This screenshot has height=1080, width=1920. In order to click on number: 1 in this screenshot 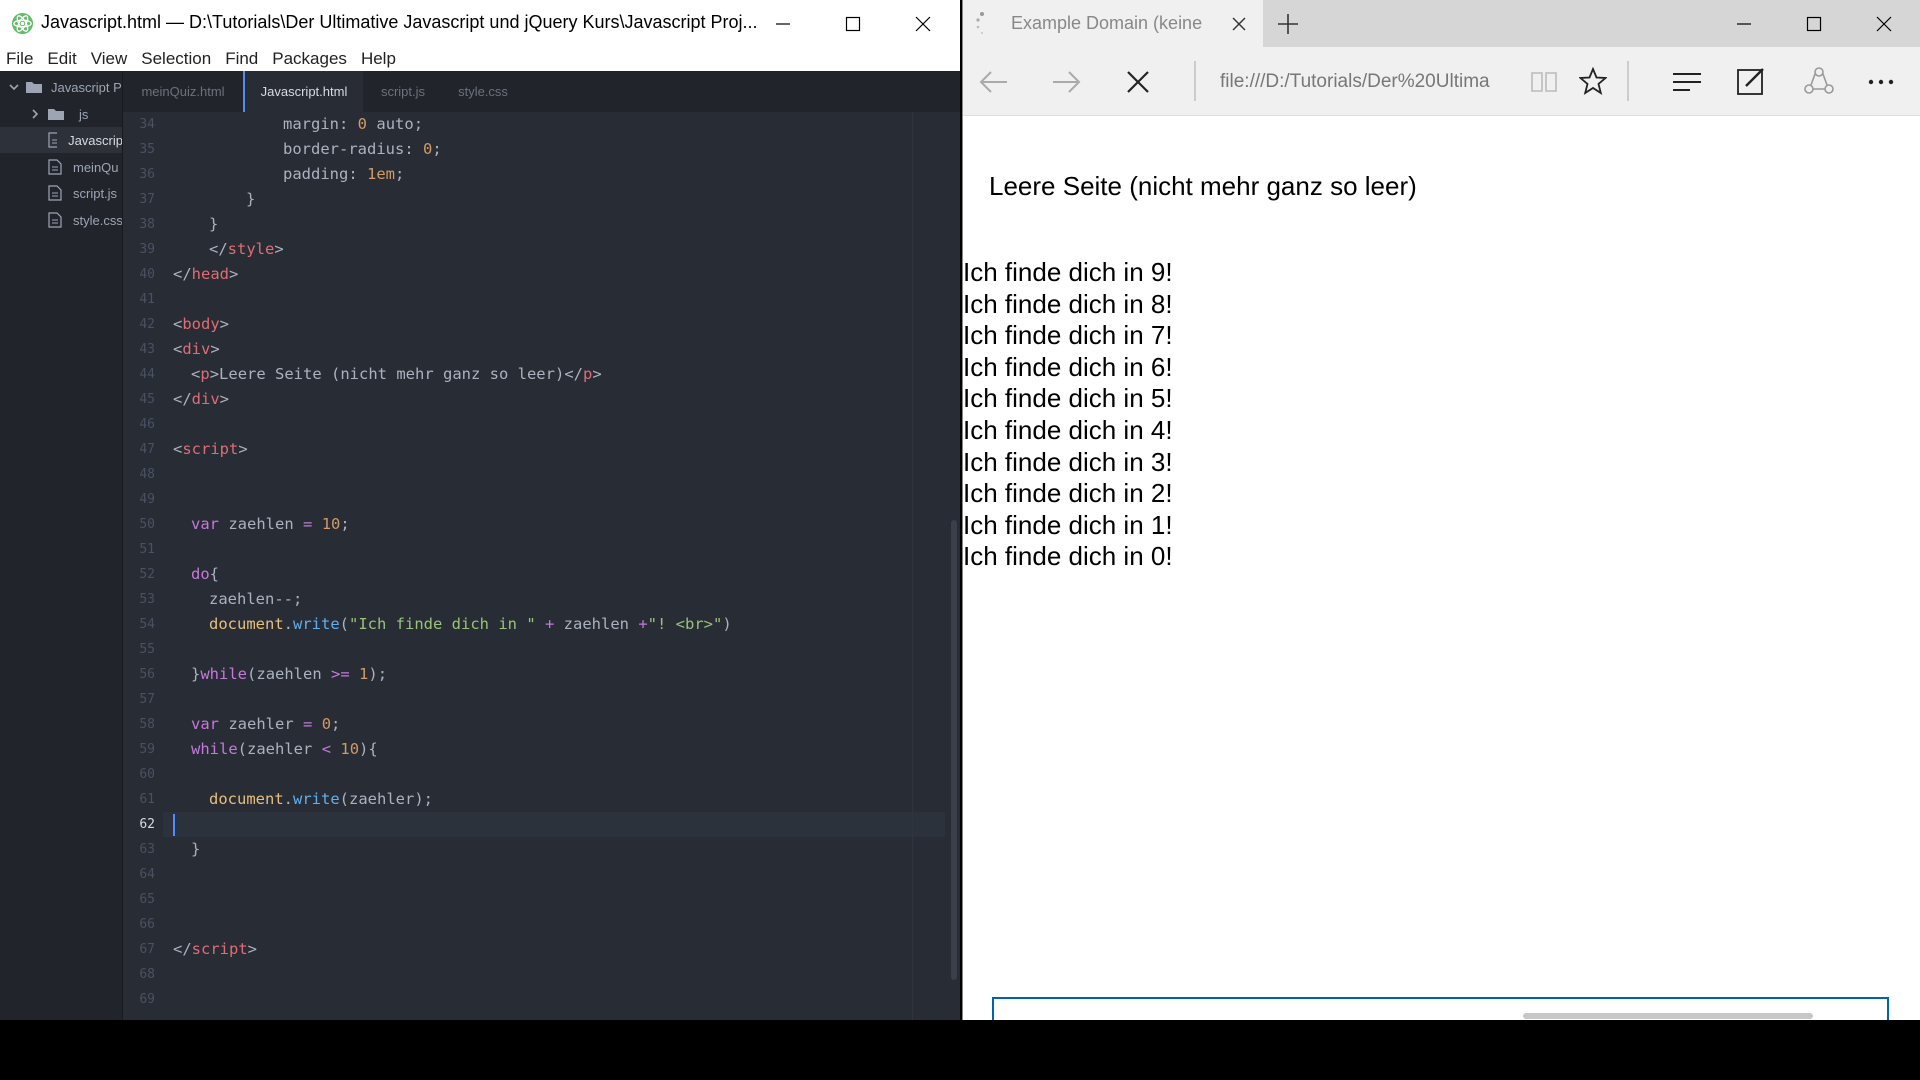, I will do `click(364, 674)`.